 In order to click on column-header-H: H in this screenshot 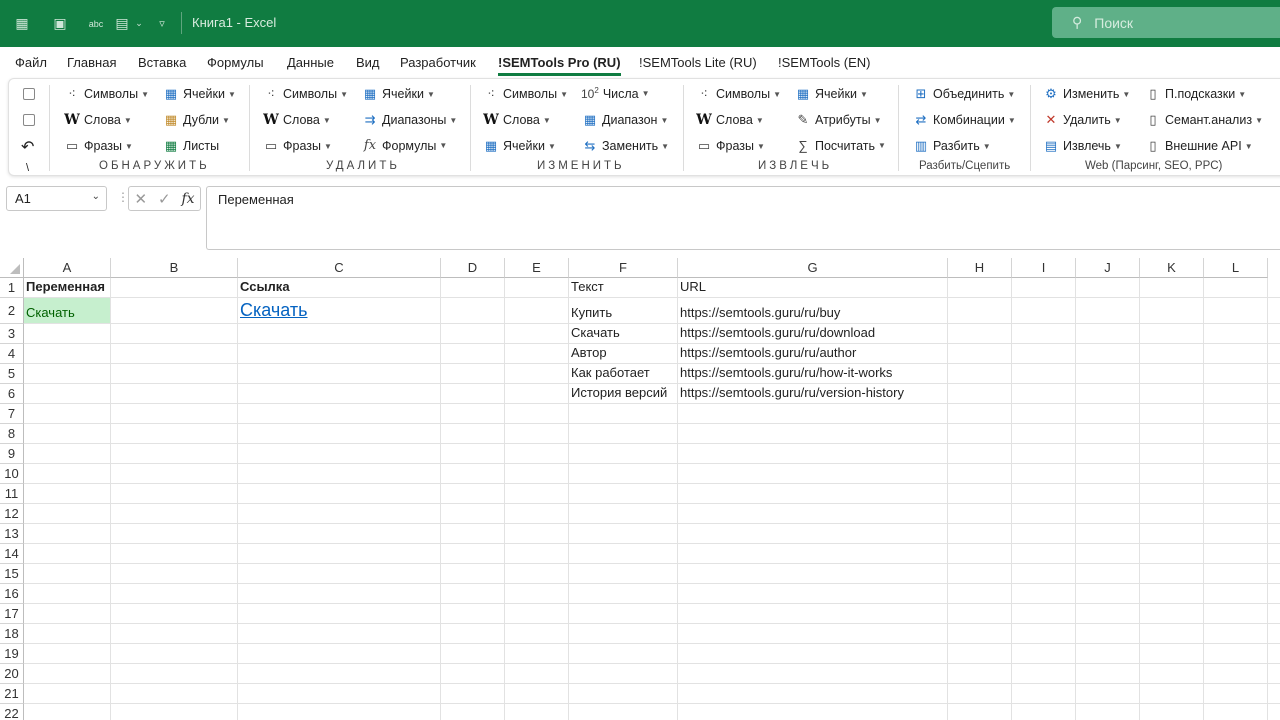, I will do `click(980, 268)`.